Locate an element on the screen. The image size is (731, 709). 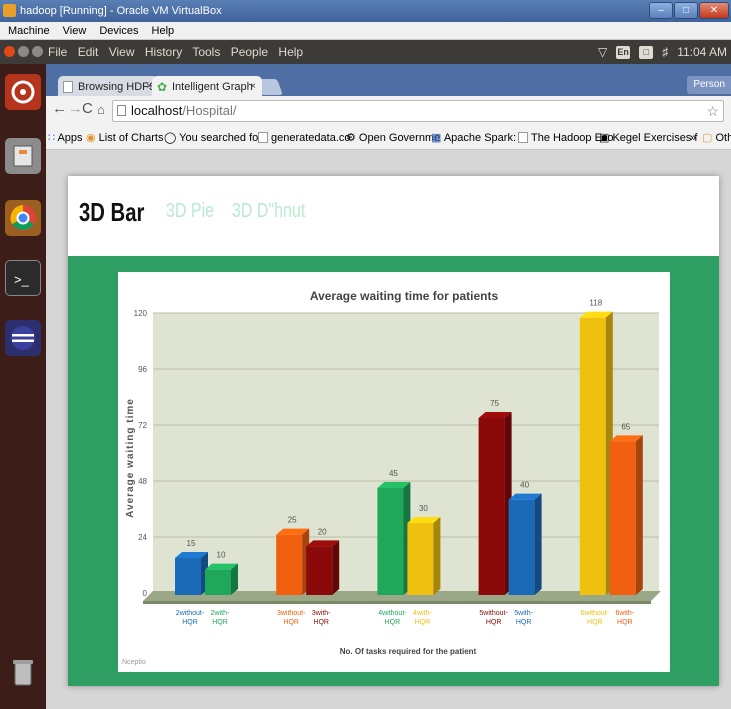
y-tick-label: 96 is located at coordinates (142, 369).